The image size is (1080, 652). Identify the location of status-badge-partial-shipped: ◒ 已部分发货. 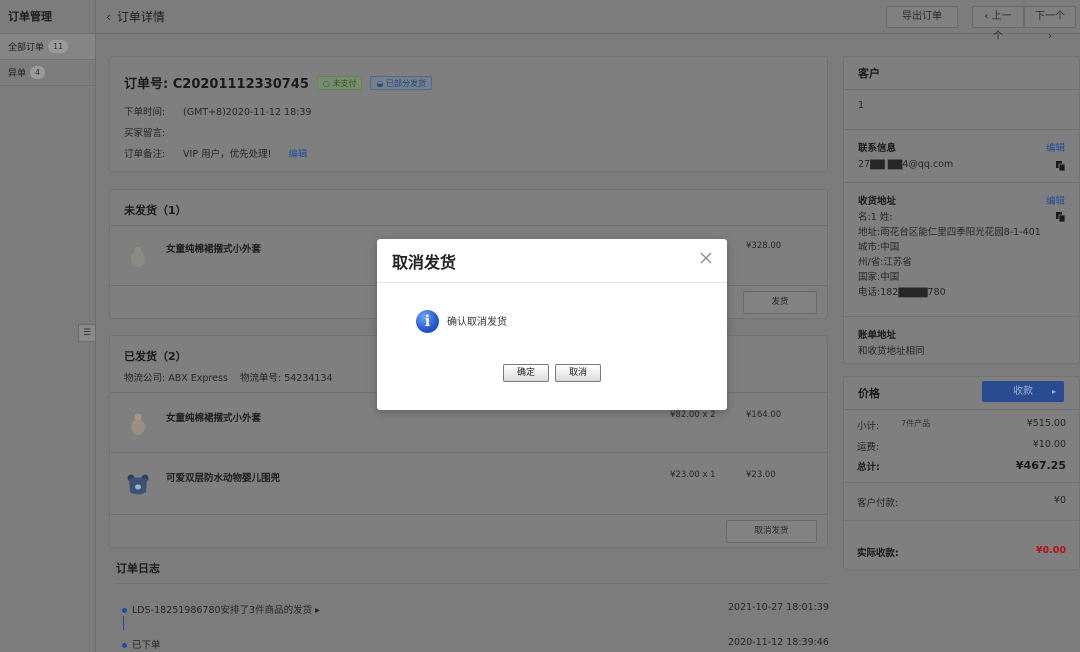
(401, 83).